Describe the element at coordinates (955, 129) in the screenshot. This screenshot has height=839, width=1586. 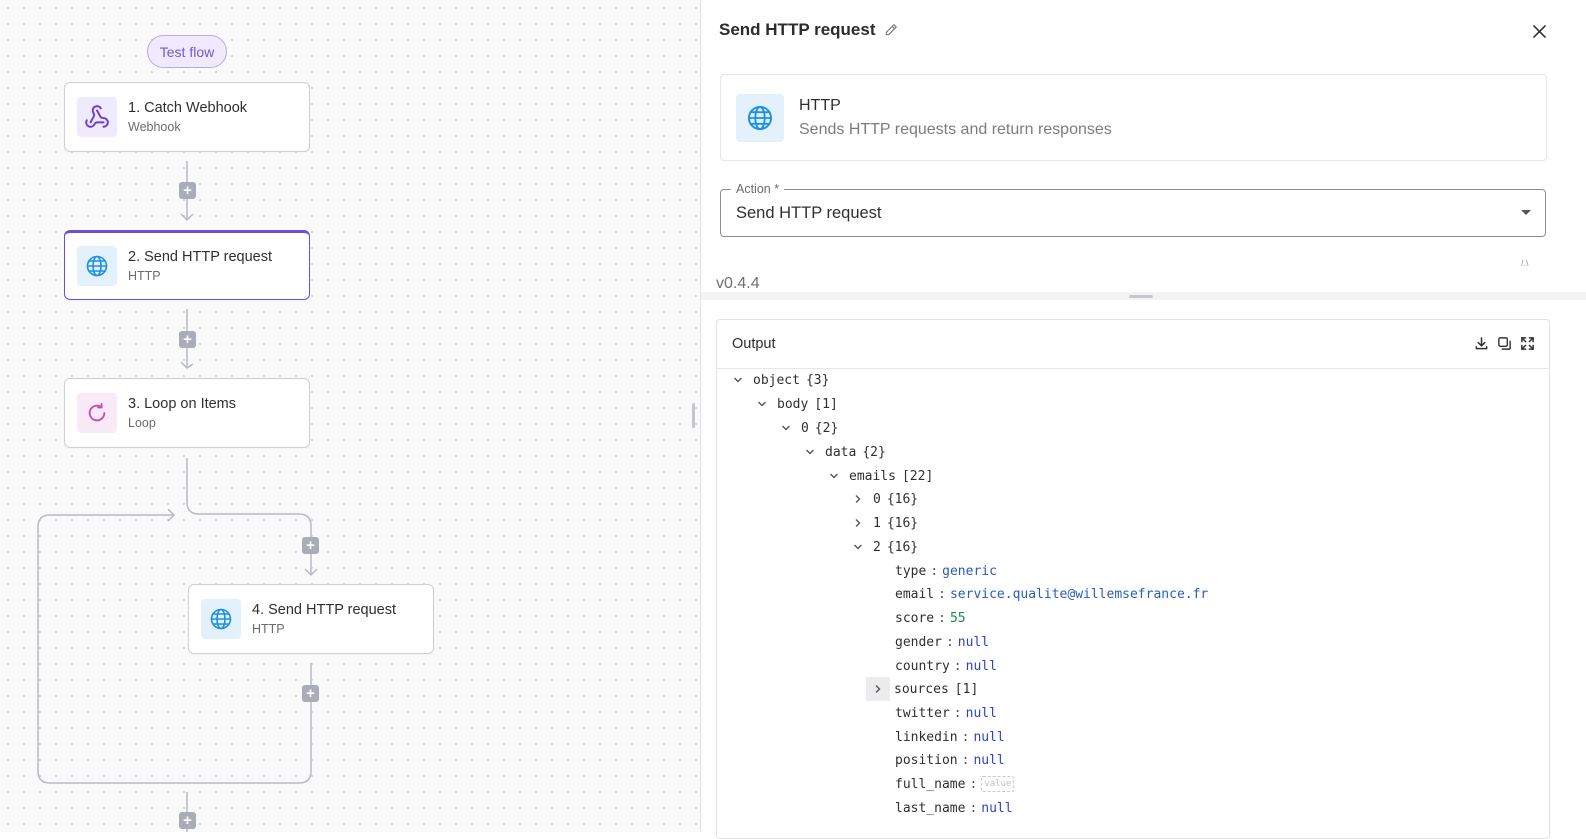
I see `piece-description: Sends HTTP requests and return responses` at that location.